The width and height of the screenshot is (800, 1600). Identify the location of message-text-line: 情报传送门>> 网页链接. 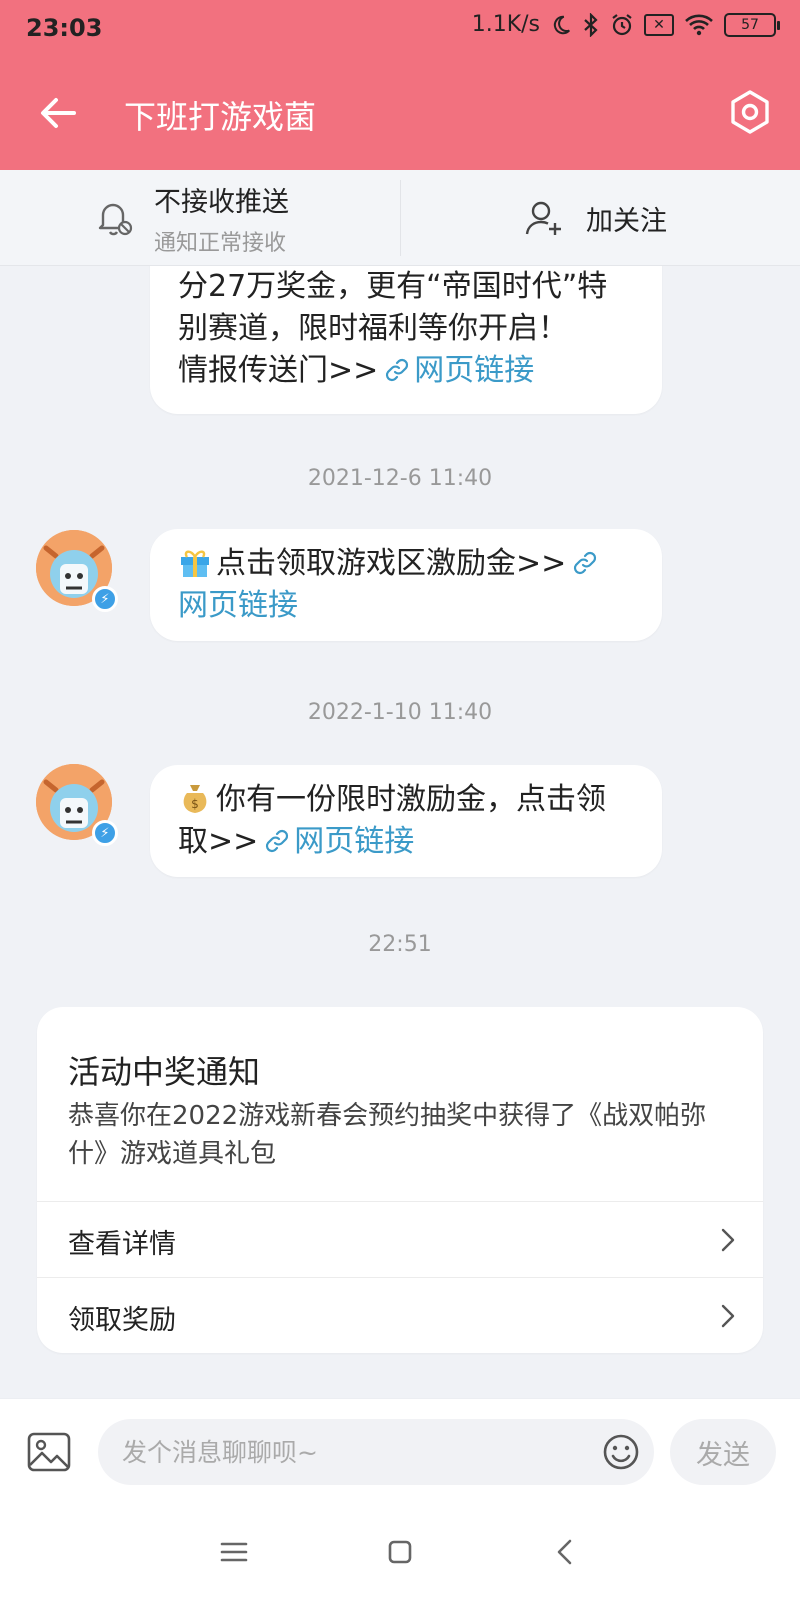
(406, 371).